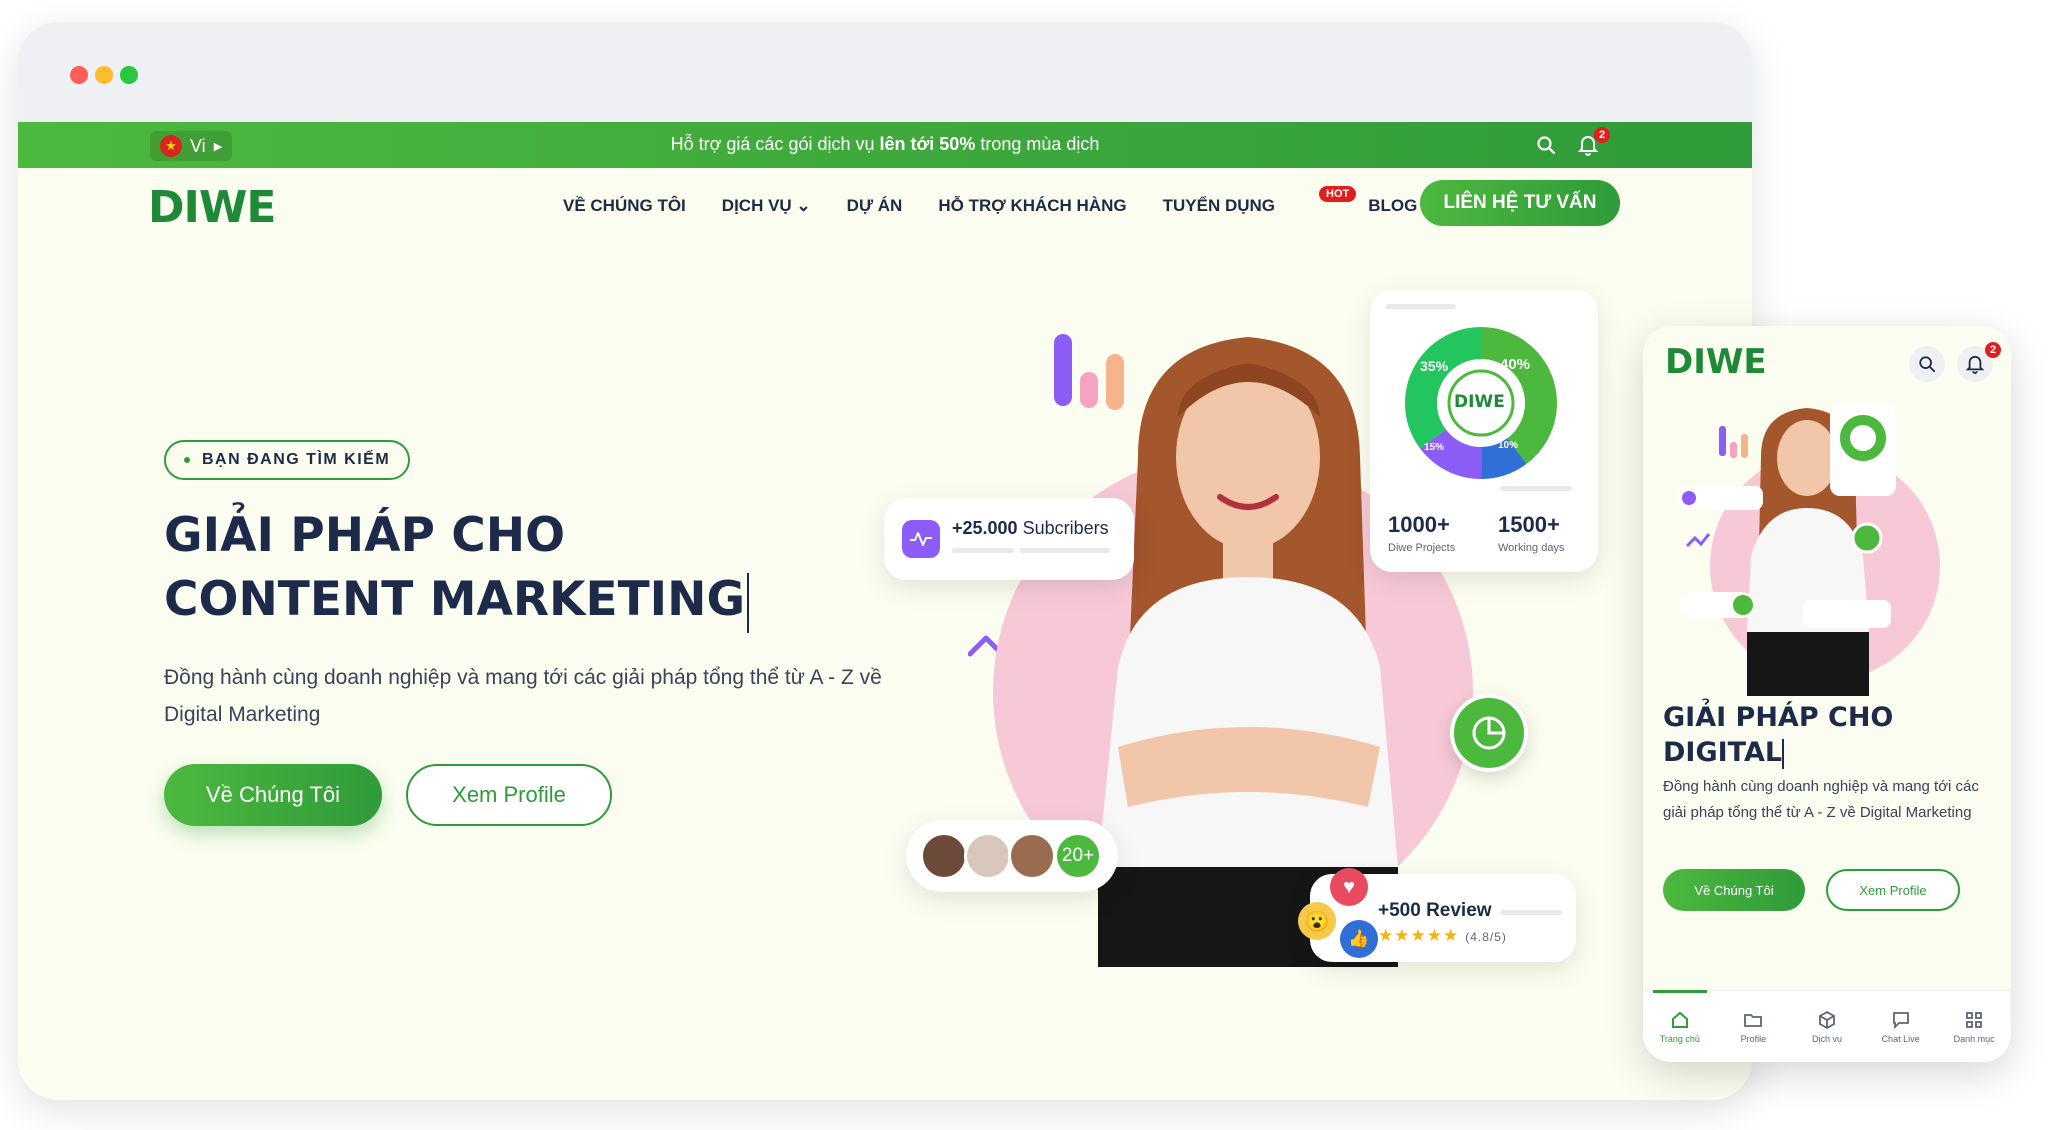  What do you see at coordinates (1486, 937) in the screenshot?
I see `review-score: (4.8/5)` at bounding box center [1486, 937].